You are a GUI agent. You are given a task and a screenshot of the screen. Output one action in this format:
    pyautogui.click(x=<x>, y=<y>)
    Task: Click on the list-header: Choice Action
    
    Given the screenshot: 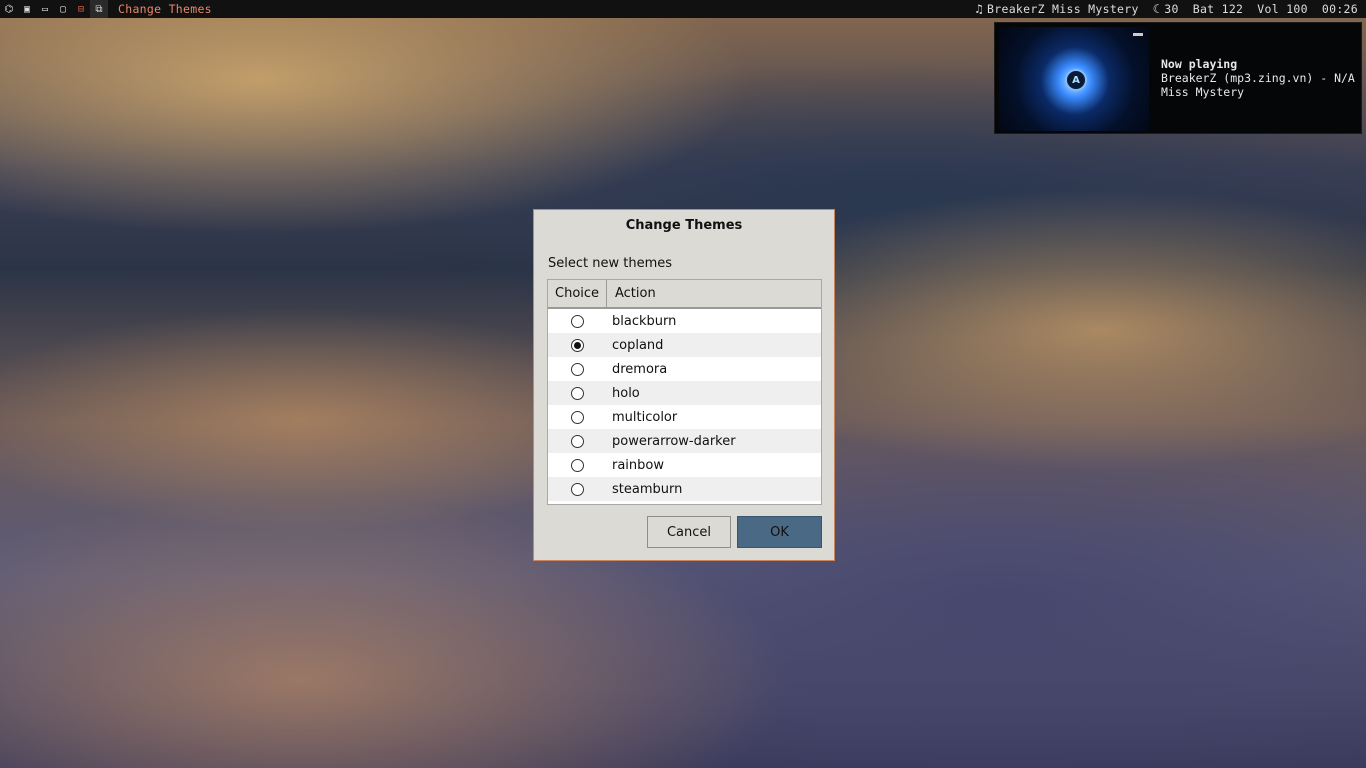 What is the action you would take?
    pyautogui.click(x=684, y=294)
    